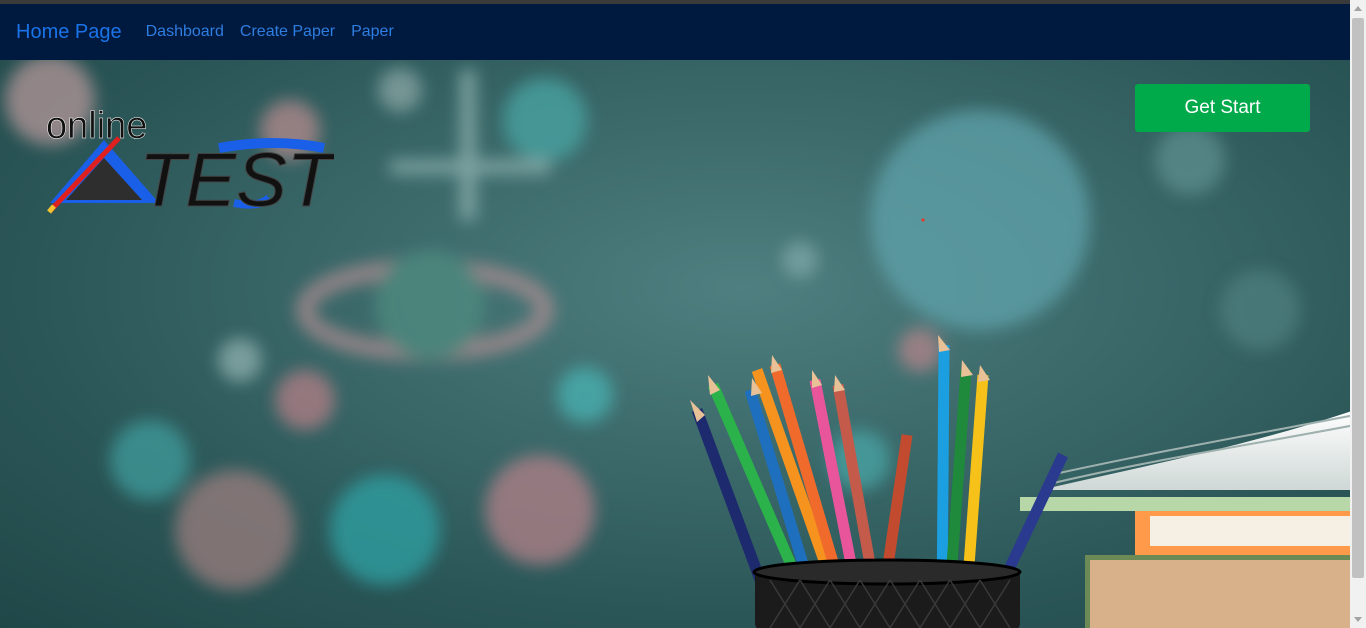 The height and width of the screenshot is (628, 1366). What do you see at coordinates (1358, 8) in the screenshot?
I see `scroll-up-arrow-icon` at bounding box center [1358, 8].